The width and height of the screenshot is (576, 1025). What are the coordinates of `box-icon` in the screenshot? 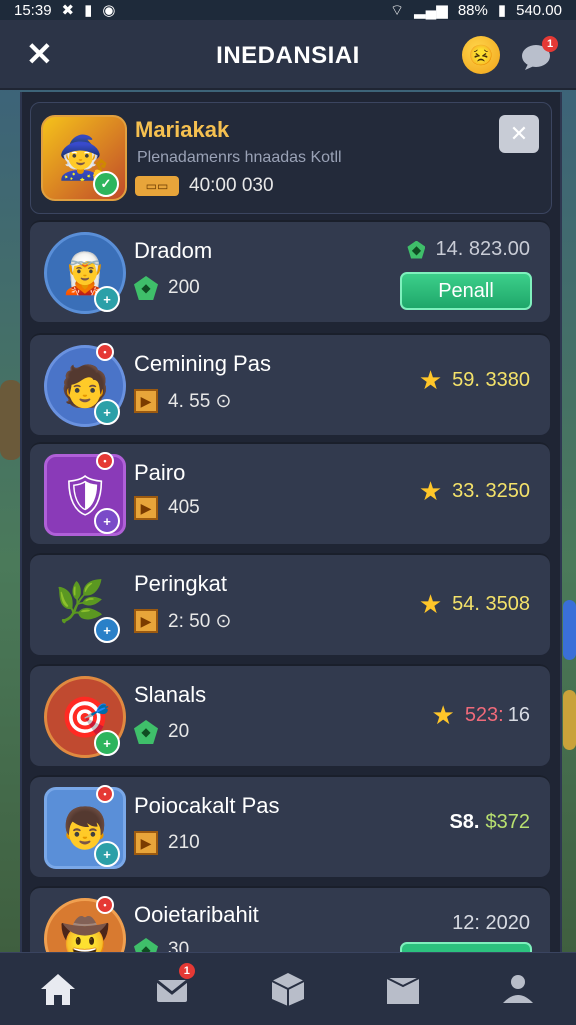 It's located at (288, 989).